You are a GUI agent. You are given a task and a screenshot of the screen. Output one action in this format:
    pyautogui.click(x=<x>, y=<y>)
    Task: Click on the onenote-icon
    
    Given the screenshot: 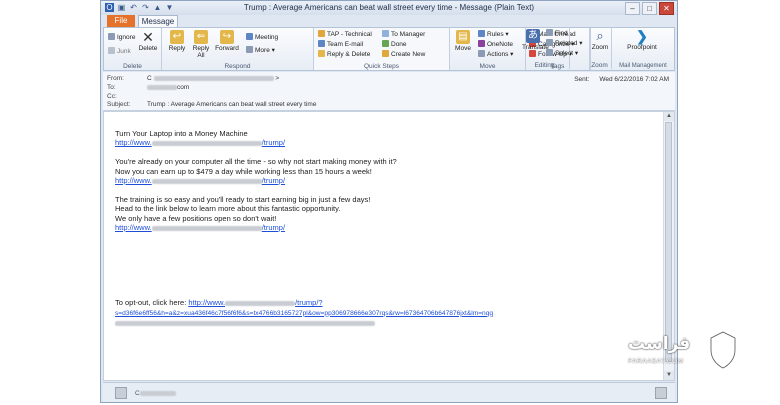 What is the action you would take?
    pyautogui.click(x=481, y=43)
    